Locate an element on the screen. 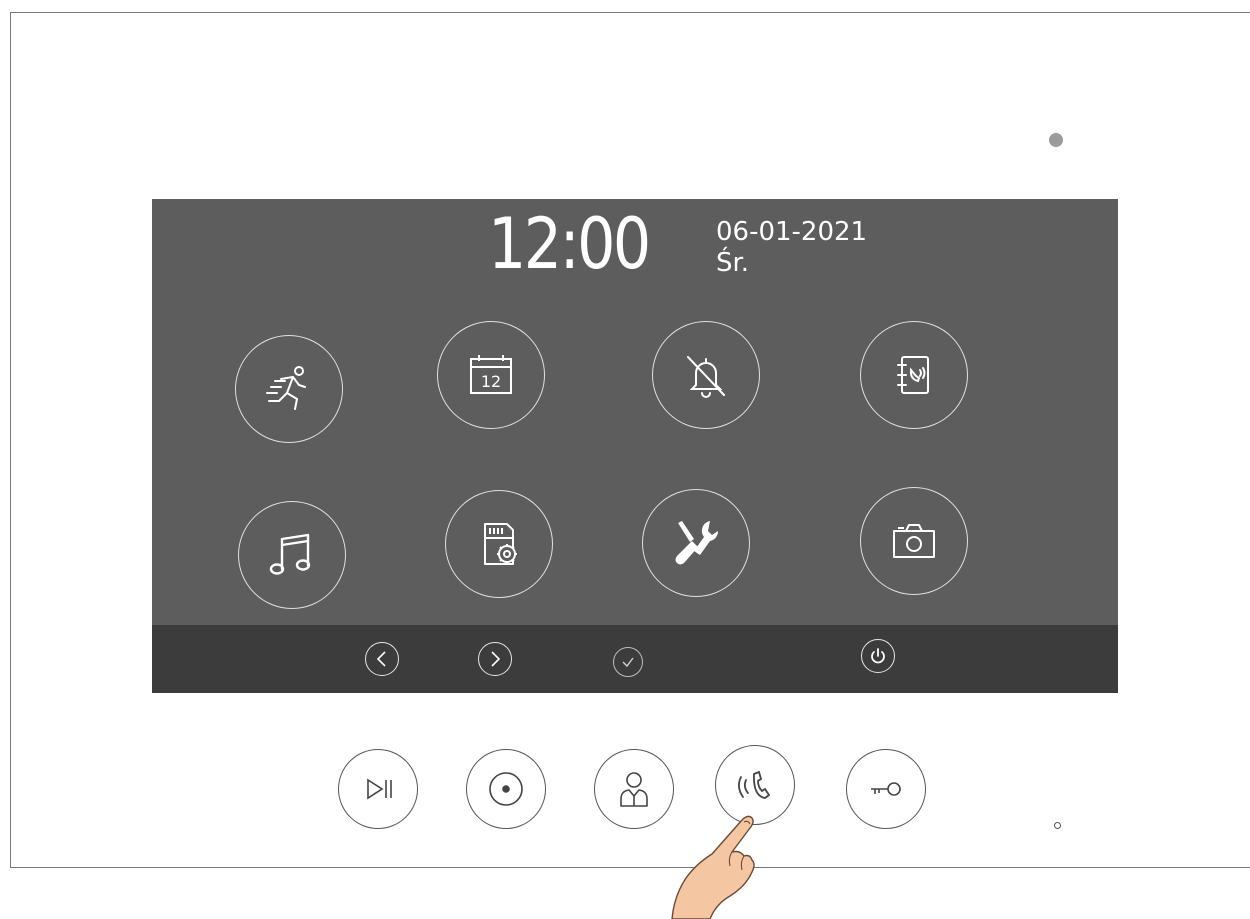 The image size is (1250, 919). right-arrow-icon is located at coordinates (496, 659).